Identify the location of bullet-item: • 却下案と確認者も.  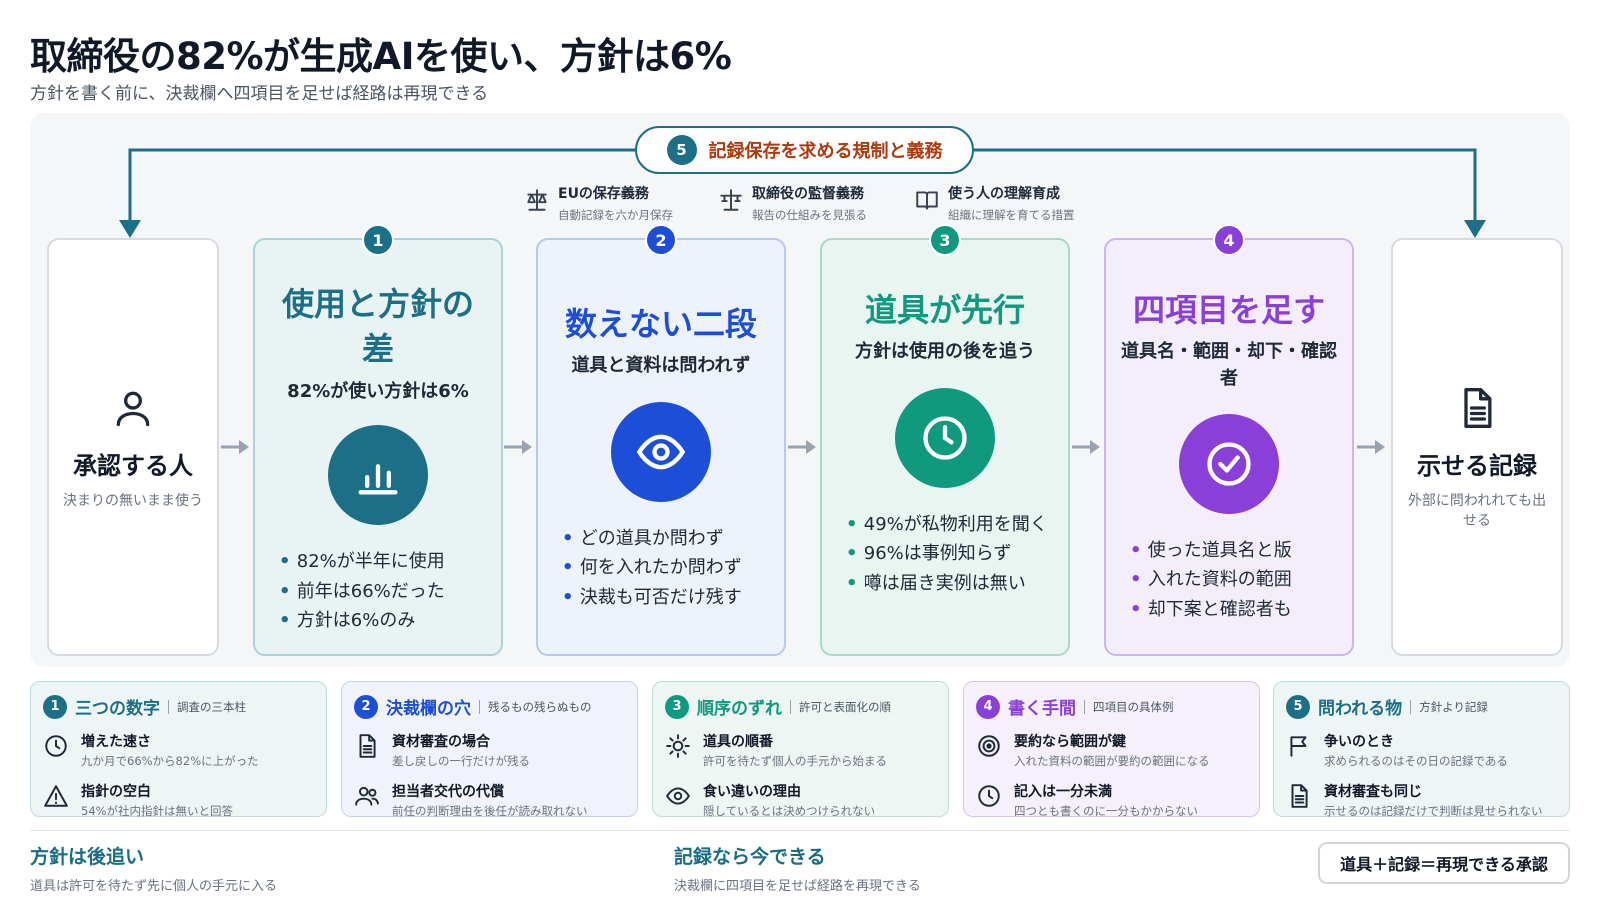
(1211, 609).